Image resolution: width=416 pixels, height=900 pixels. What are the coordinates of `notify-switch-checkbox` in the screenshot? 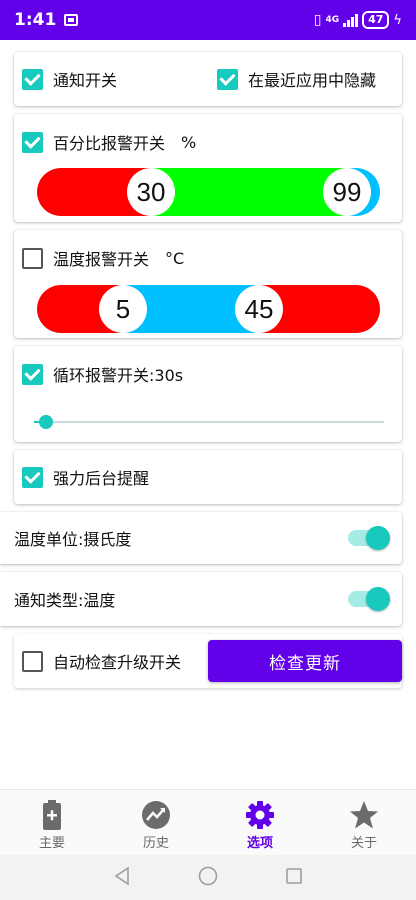 It's located at (32, 79).